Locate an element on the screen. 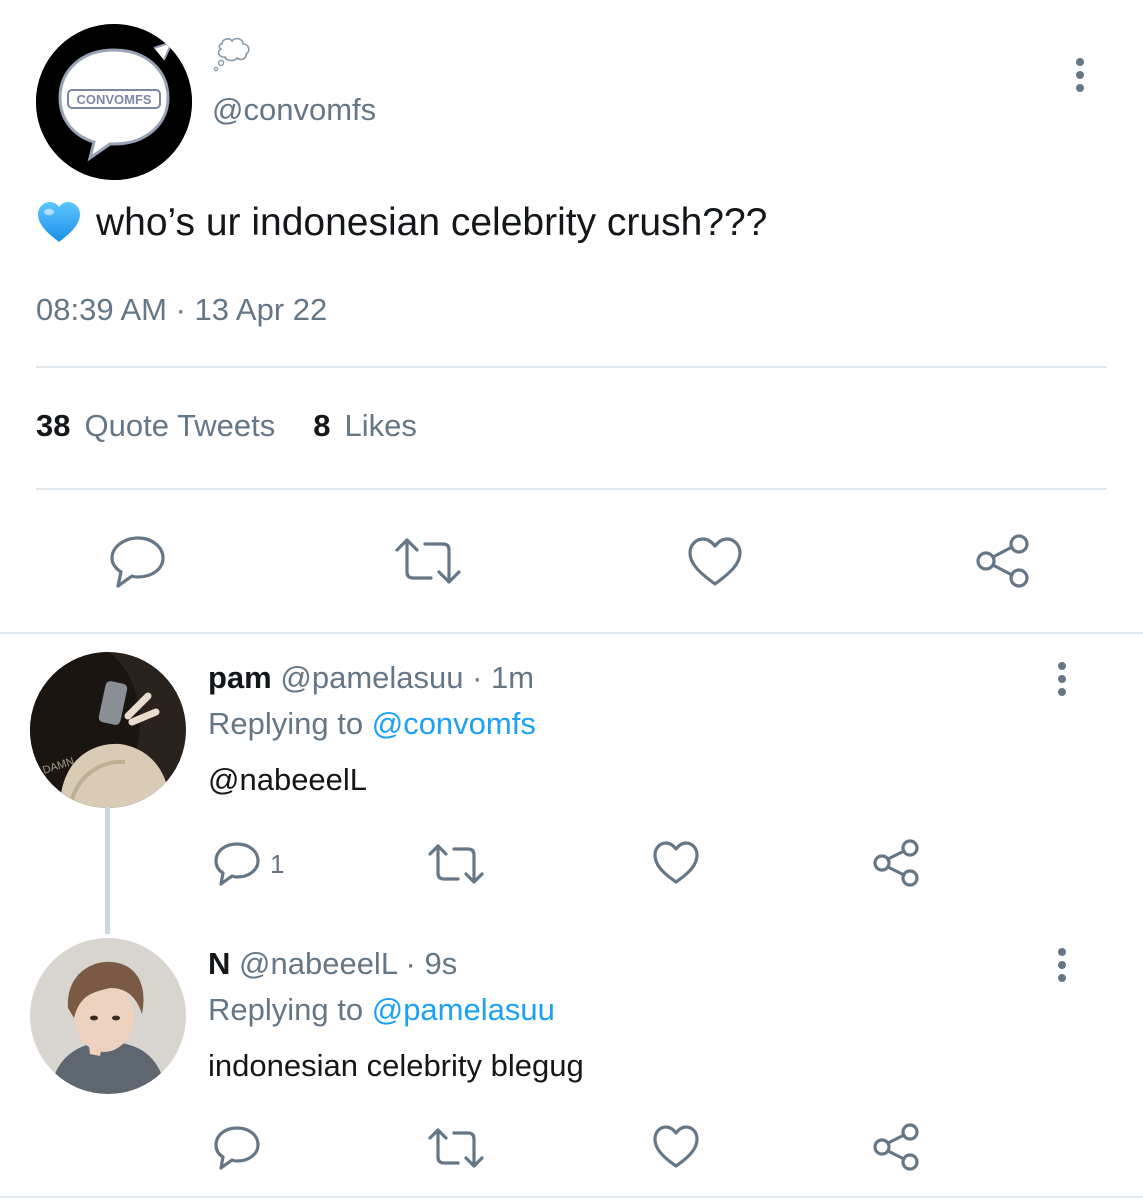 This screenshot has height=1200, width=1143. avatar: DAMN is located at coordinates (108, 730).